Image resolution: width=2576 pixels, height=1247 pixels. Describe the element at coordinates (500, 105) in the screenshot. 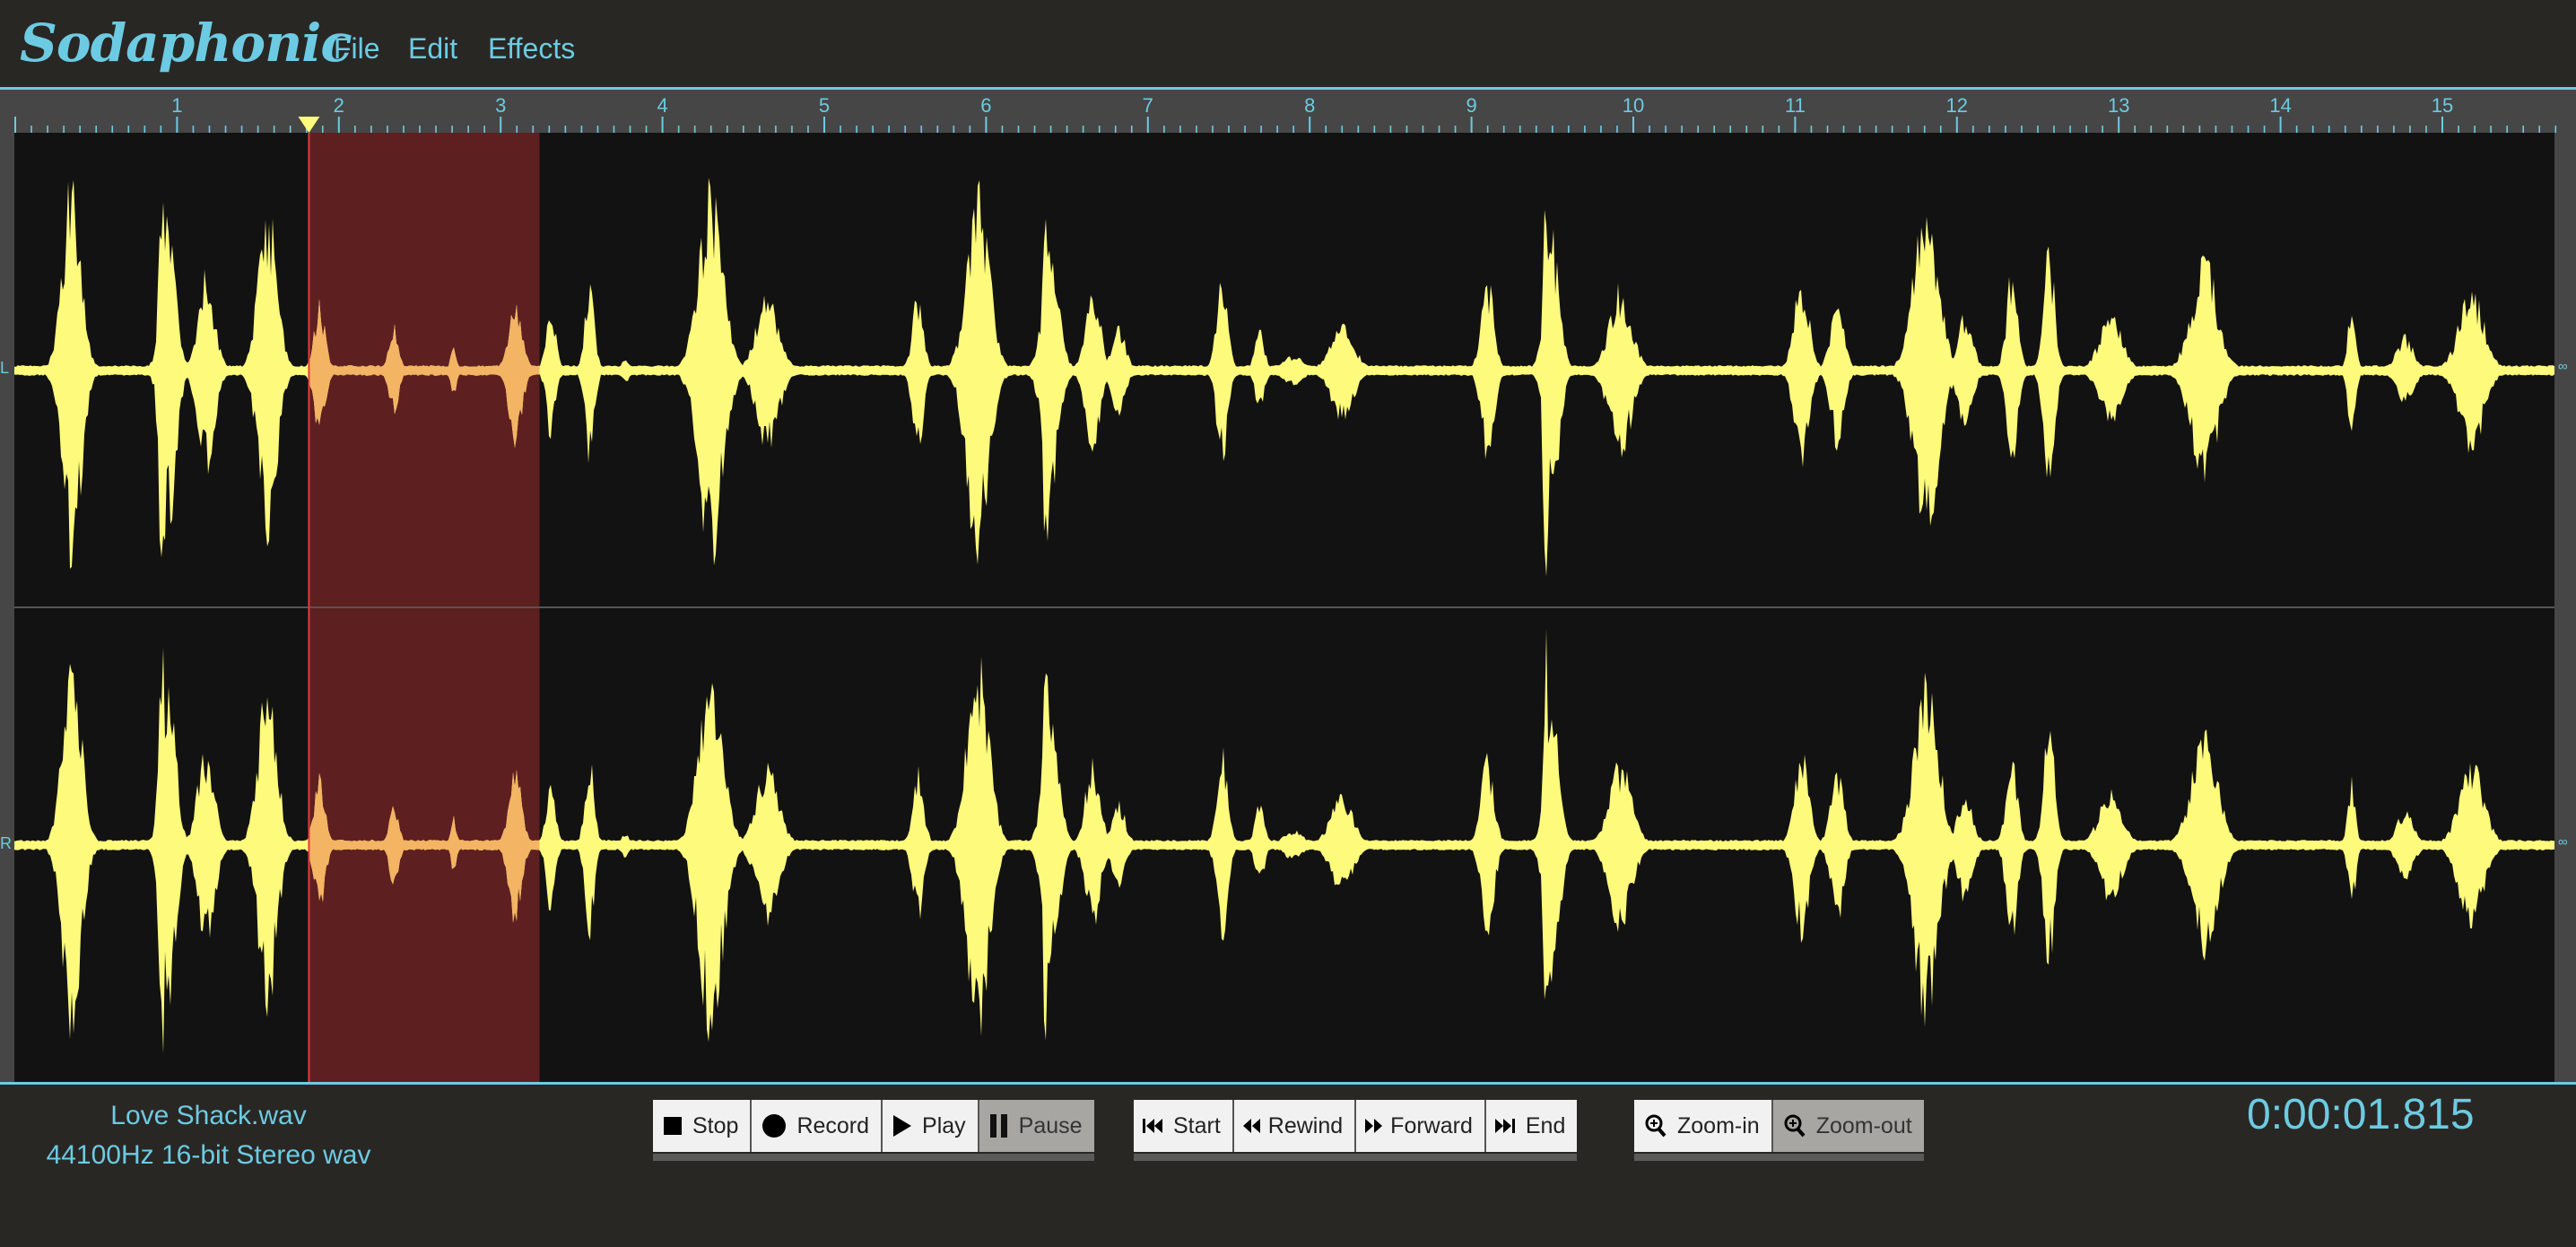

I see `ruler-label: 3` at that location.